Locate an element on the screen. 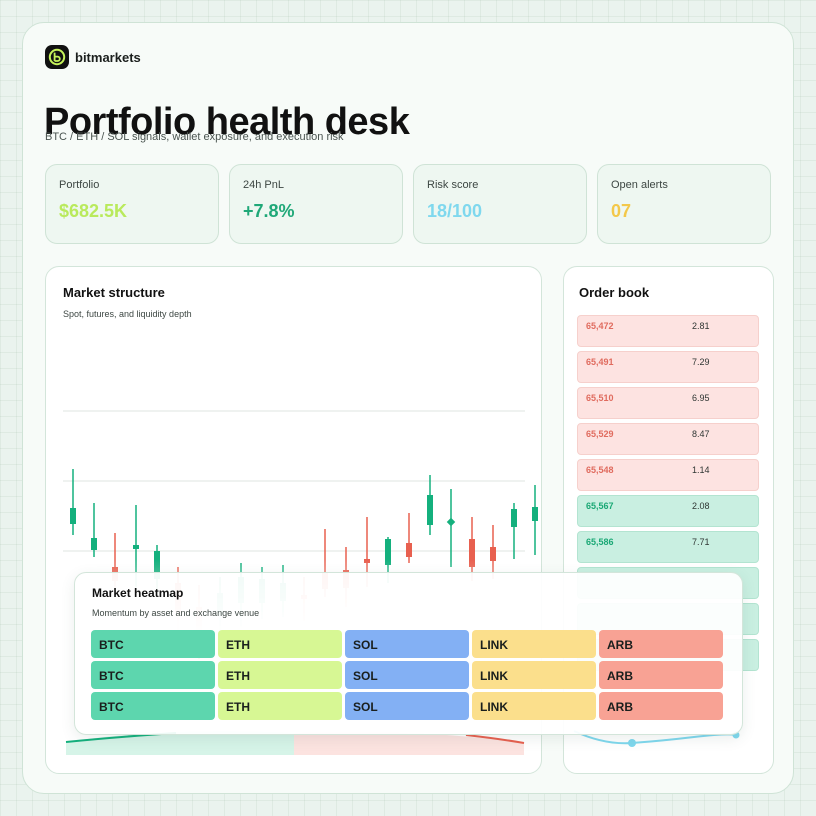  kpi-label: Open alerts is located at coordinates (639, 185).